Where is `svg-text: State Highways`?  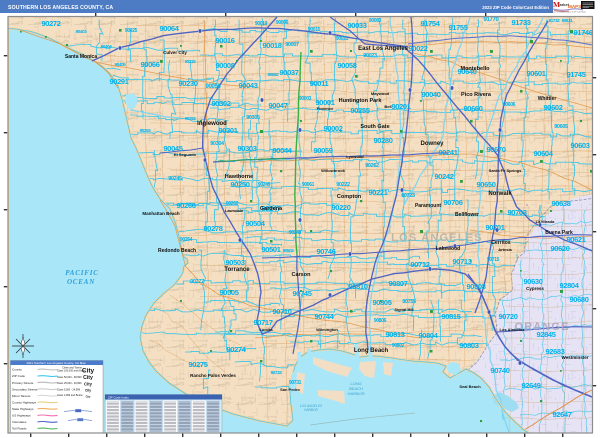
svg-text: State Highways is located at coordinates (23, 409).